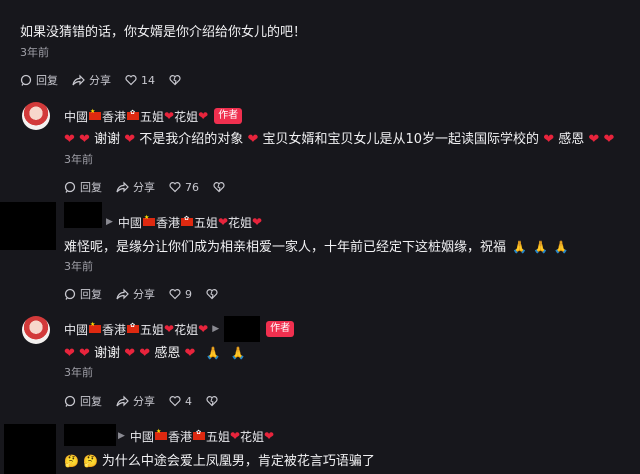  What do you see at coordinates (401, 139) in the screenshot?
I see `text-segment: 宝贝女婿和宝贝女儿是从10岁一起读国际学校的` at bounding box center [401, 139].